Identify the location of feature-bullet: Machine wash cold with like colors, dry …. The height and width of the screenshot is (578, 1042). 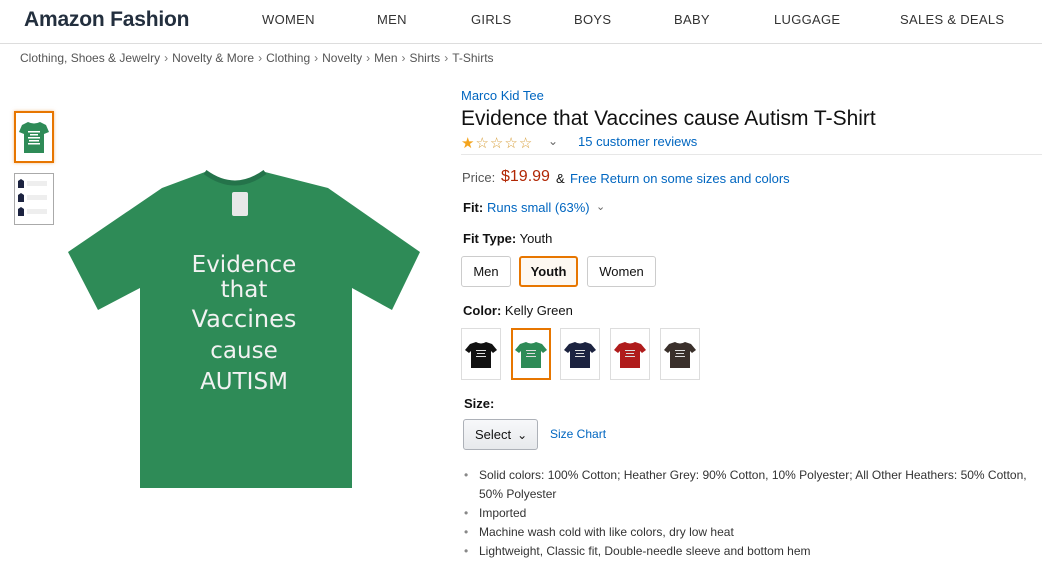
(750, 532).